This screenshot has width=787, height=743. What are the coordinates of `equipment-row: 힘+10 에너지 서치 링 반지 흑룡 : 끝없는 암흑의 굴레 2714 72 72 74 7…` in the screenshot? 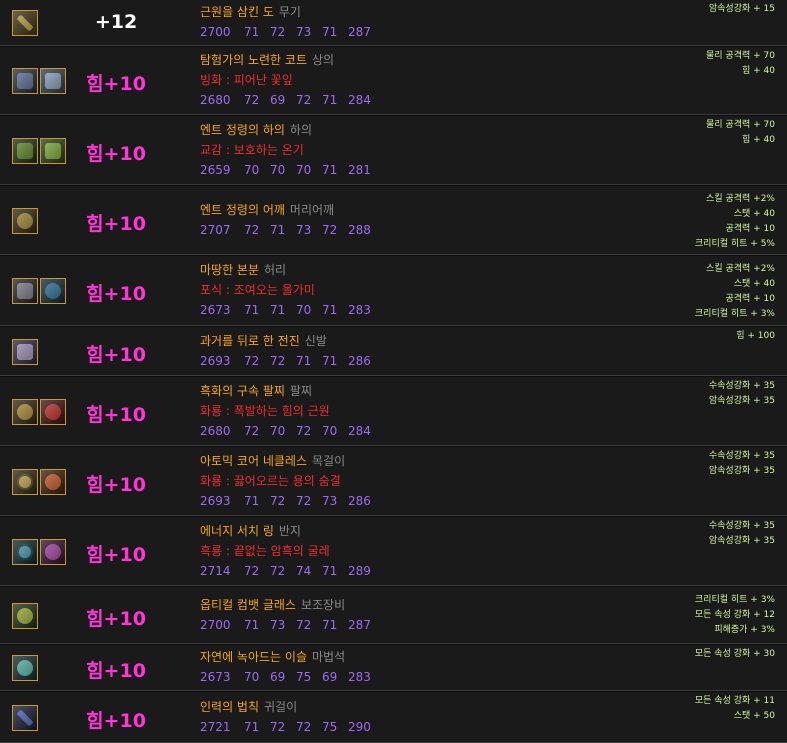 It's located at (393, 551).